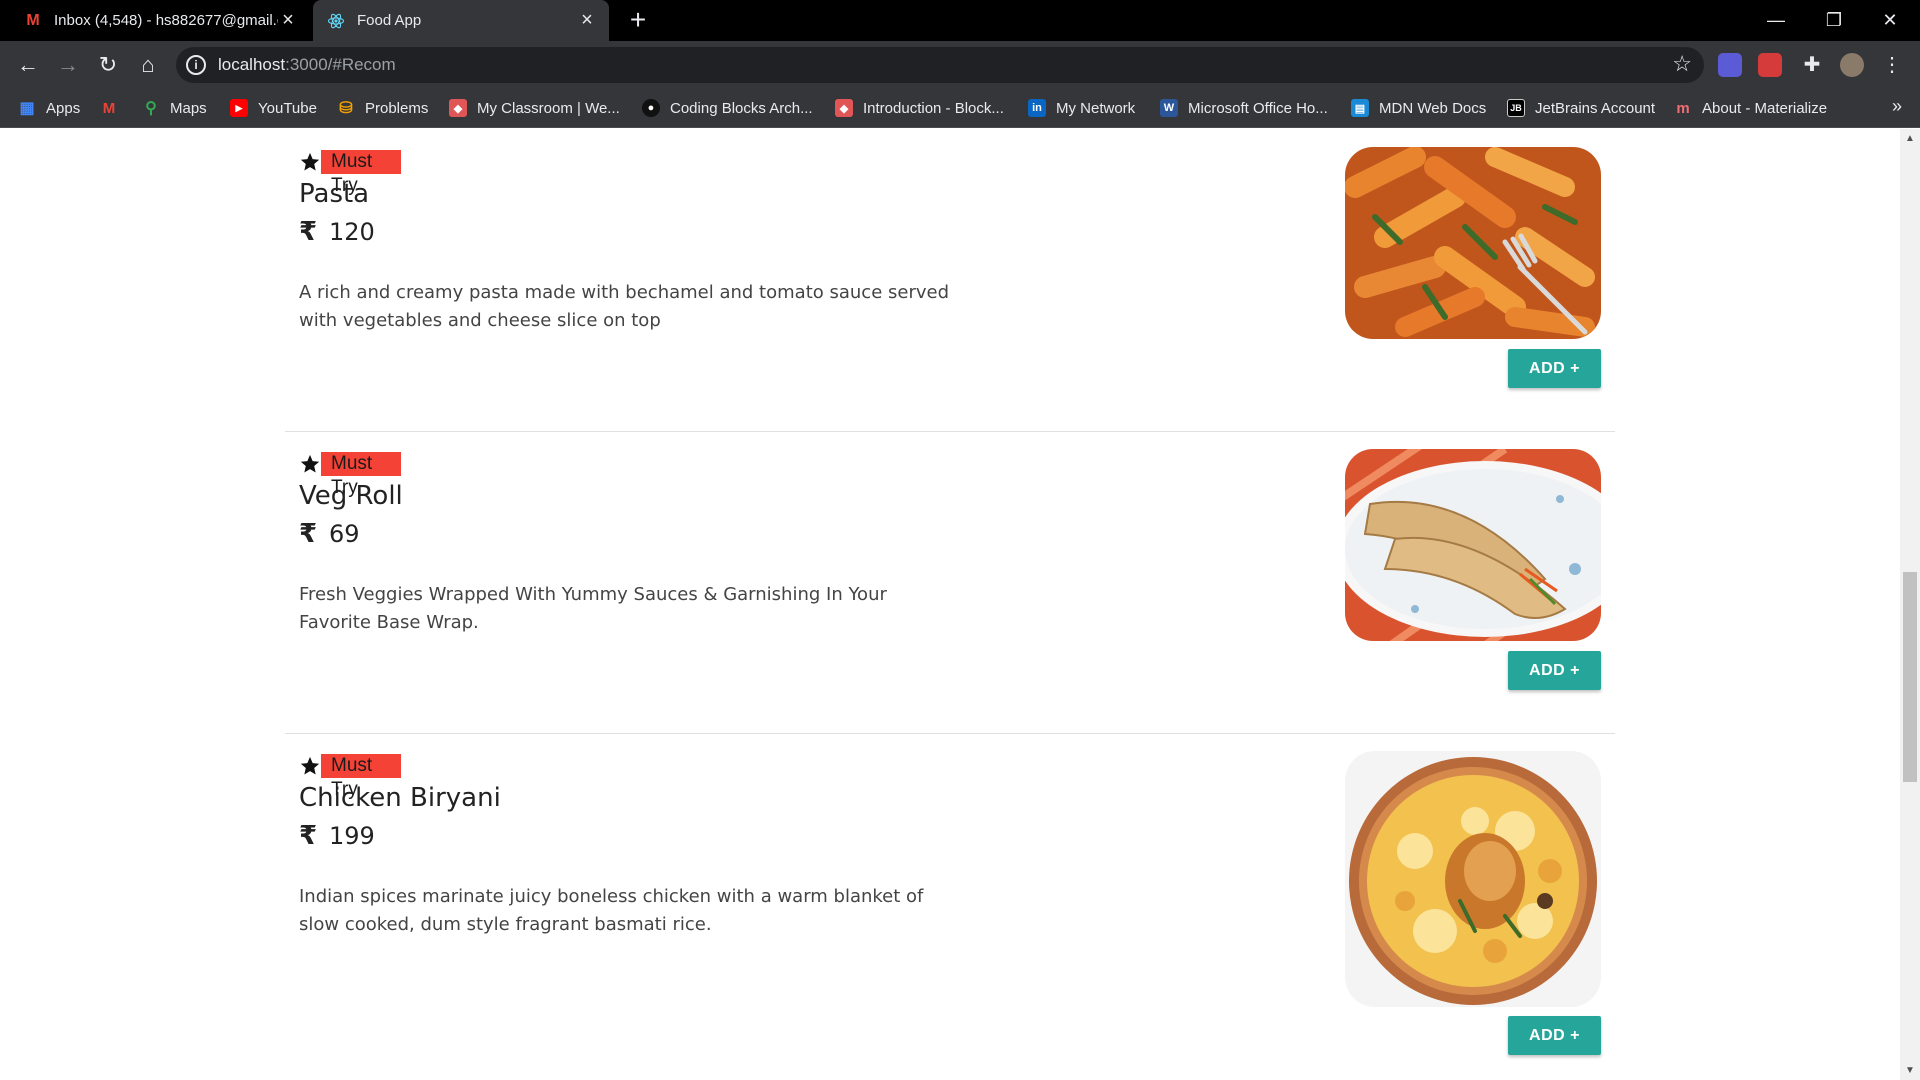 The image size is (1920, 1080). I want to click on apps-grid-icon: ▦, so click(27, 108).